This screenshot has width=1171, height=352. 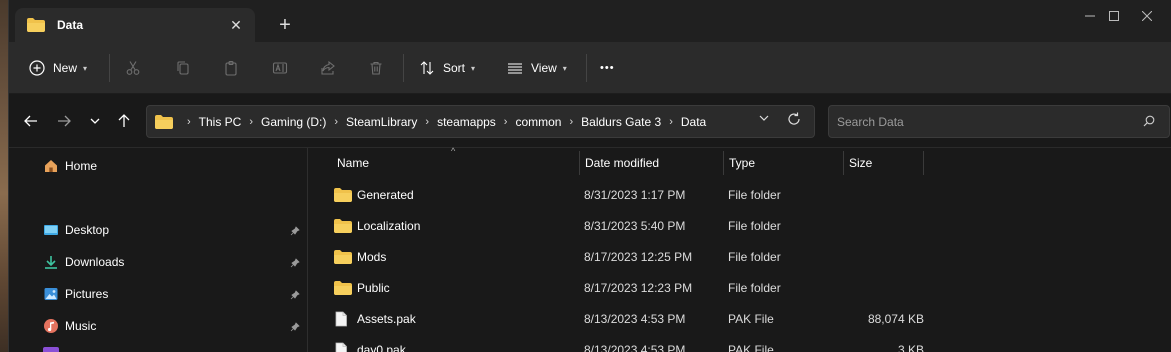 I want to click on tab-data: Data ✕, so click(x=135, y=25).